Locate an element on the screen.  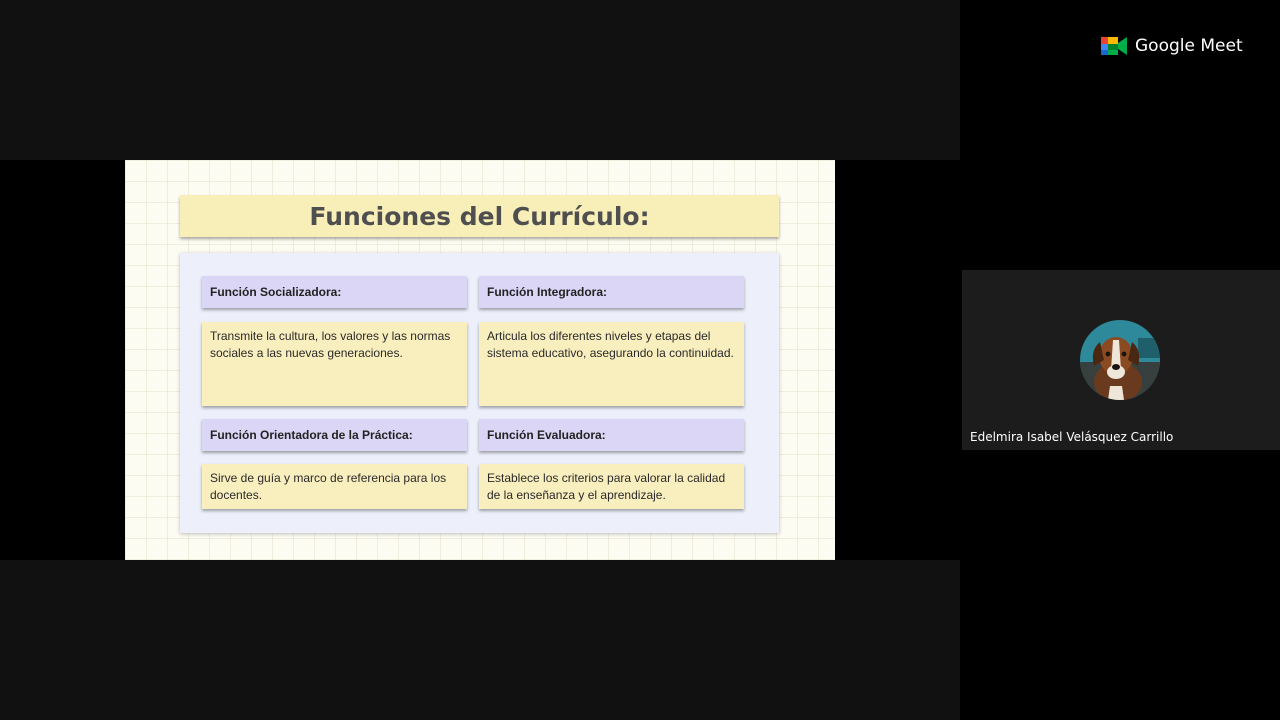
google-meet-icon is located at coordinates (1114, 46).